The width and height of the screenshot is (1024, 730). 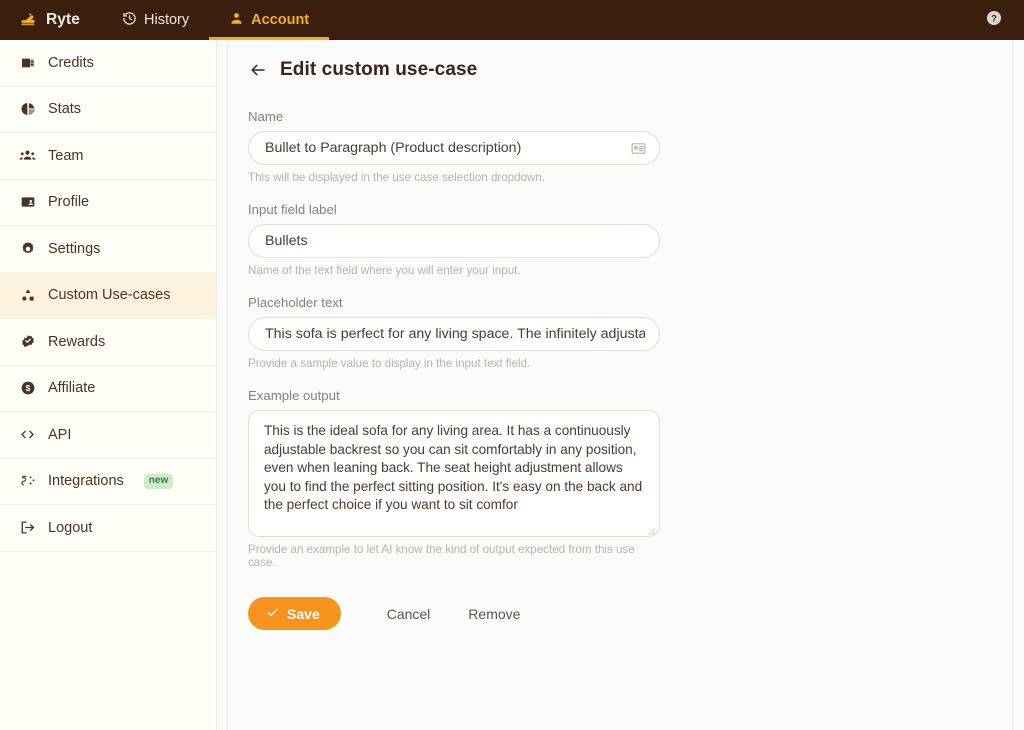 What do you see at coordinates (69, 202) in the screenshot?
I see `sidebar-item-profile-label: Profile` at bounding box center [69, 202].